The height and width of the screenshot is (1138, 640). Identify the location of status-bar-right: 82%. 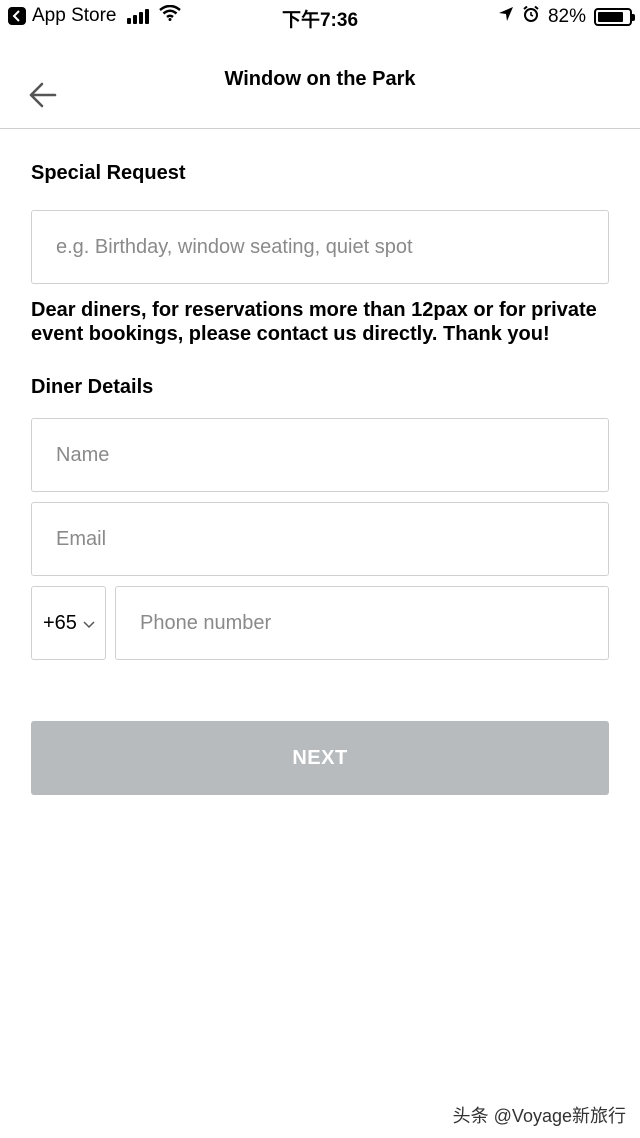
(562, 17).